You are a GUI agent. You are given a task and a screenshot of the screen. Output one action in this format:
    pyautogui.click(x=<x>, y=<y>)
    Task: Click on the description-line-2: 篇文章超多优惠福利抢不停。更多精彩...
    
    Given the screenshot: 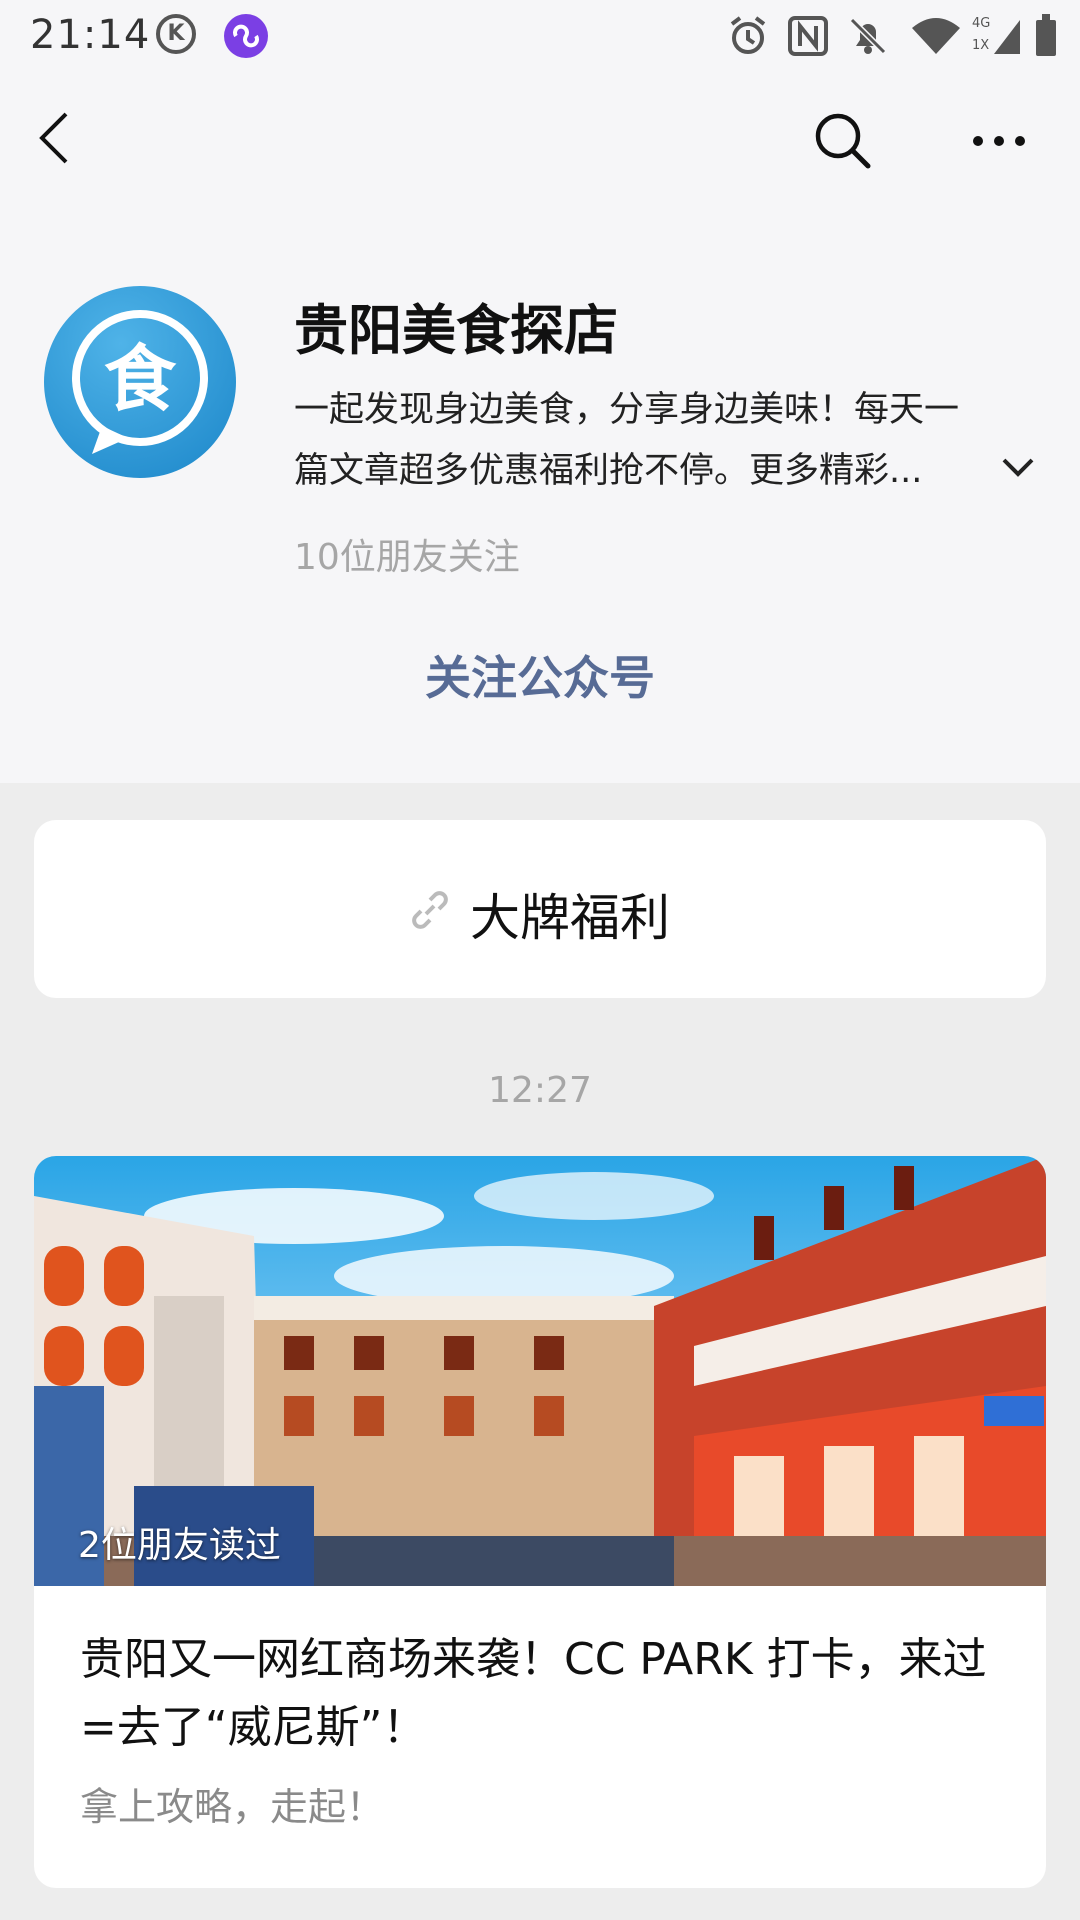 What is the action you would take?
    pyautogui.click(x=608, y=471)
    